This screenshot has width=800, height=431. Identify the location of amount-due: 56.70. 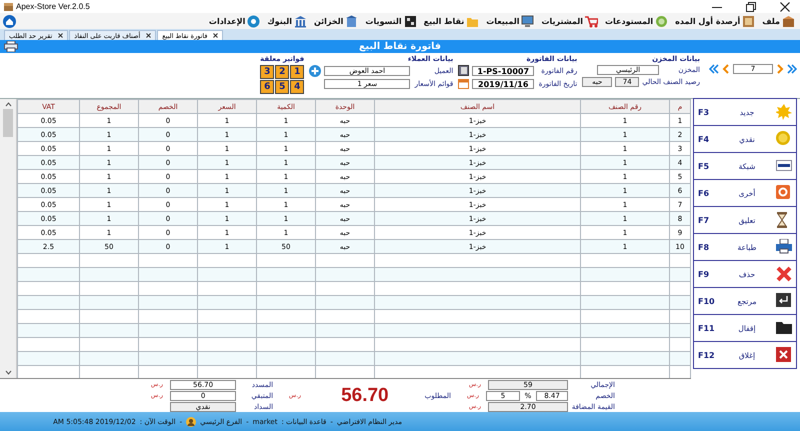
(365, 395).